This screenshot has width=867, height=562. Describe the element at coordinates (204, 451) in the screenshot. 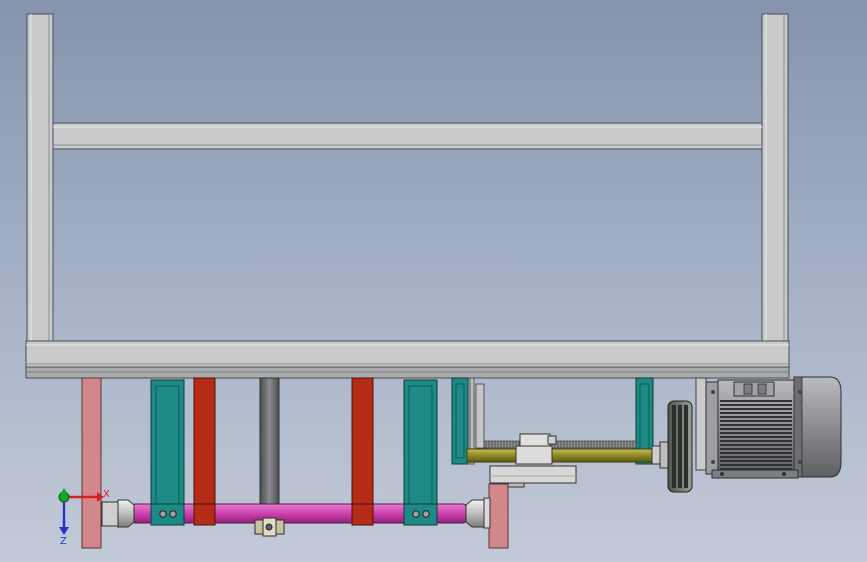

I see `left-red-bar` at that location.